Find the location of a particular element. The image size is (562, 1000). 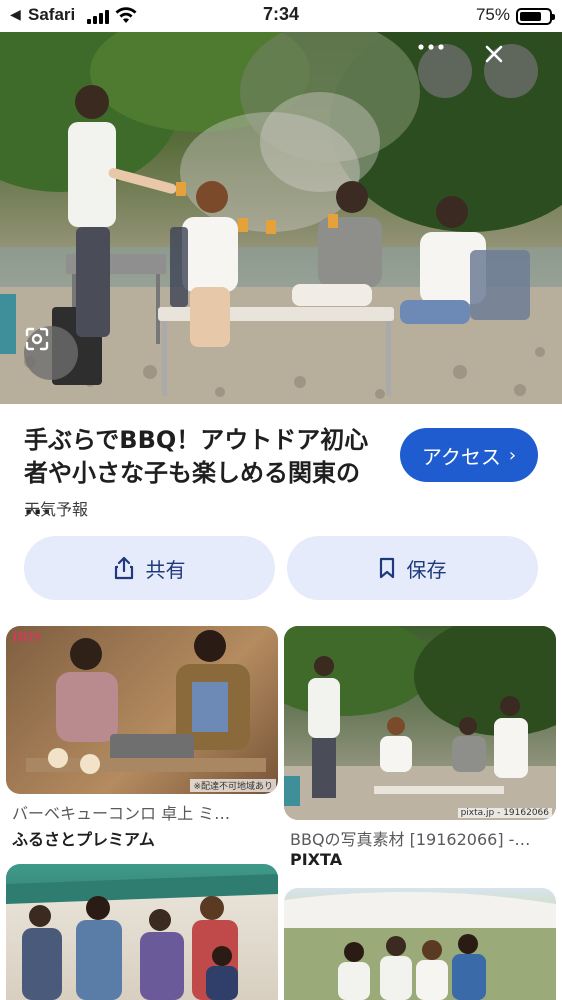

pixta-watermark: pixta.jp - 19162066 is located at coordinates (504, 813).